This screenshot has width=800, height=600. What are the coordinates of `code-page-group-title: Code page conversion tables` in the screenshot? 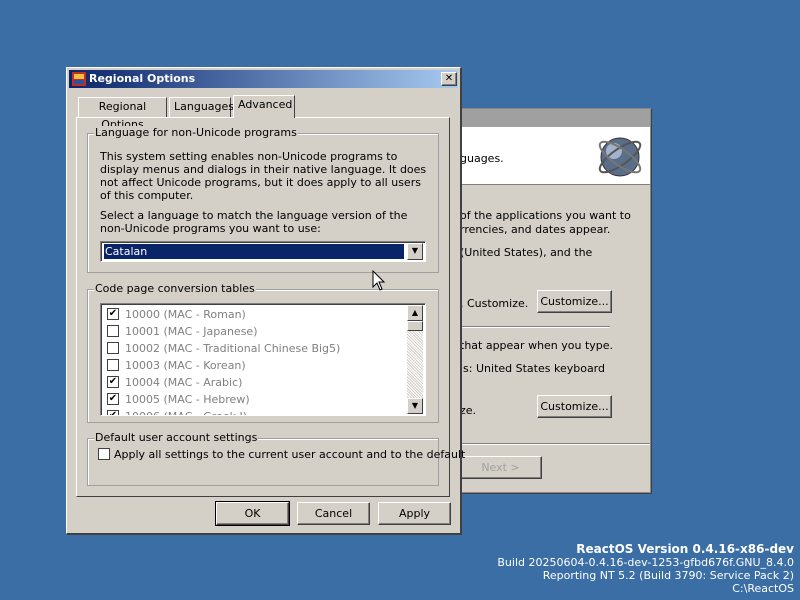 It's located at (175, 288).